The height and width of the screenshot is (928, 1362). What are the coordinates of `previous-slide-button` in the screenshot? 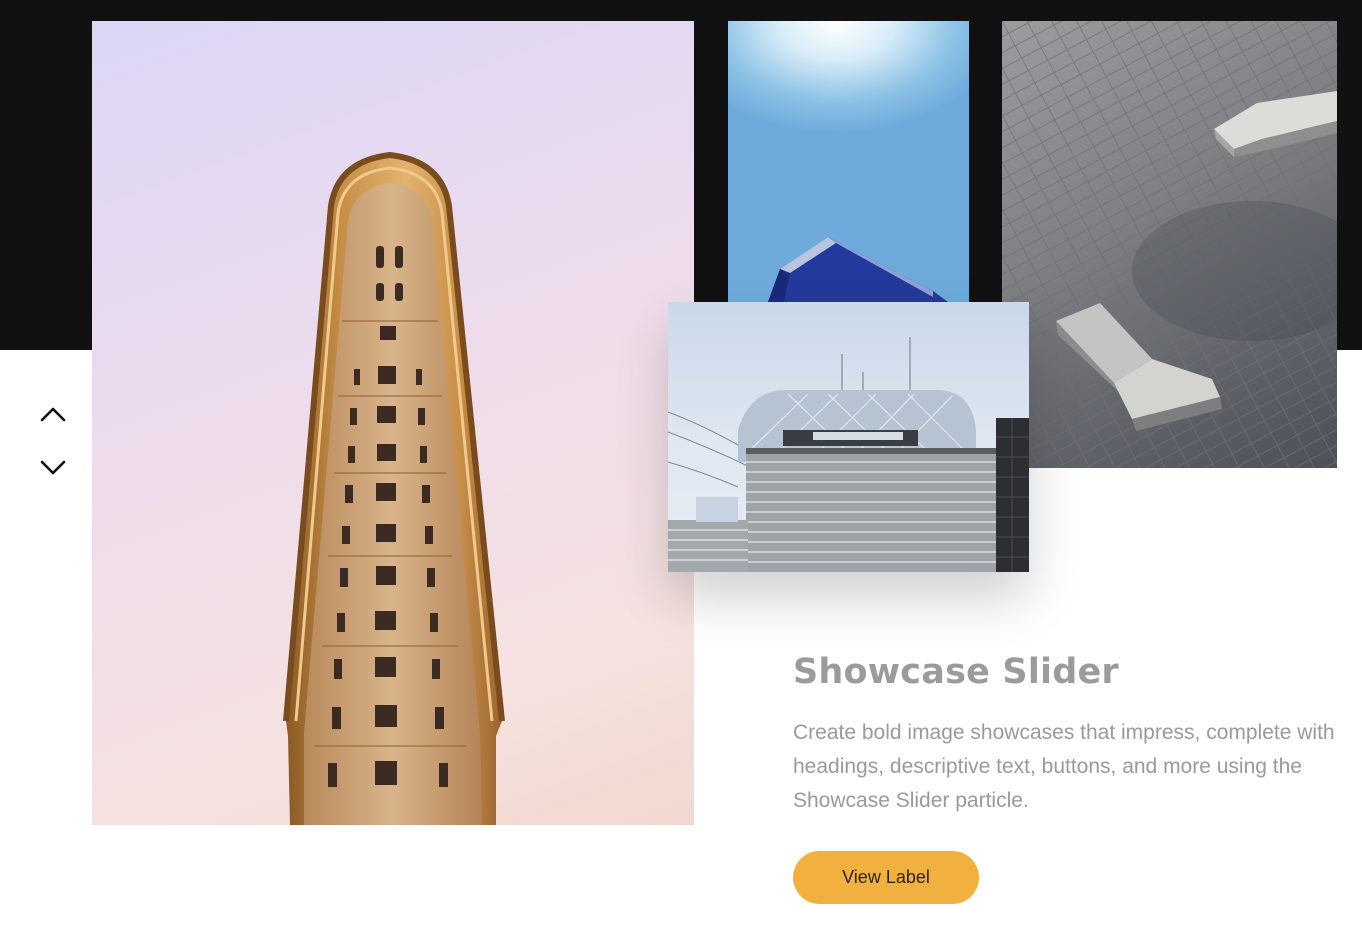 It's located at (53, 414).